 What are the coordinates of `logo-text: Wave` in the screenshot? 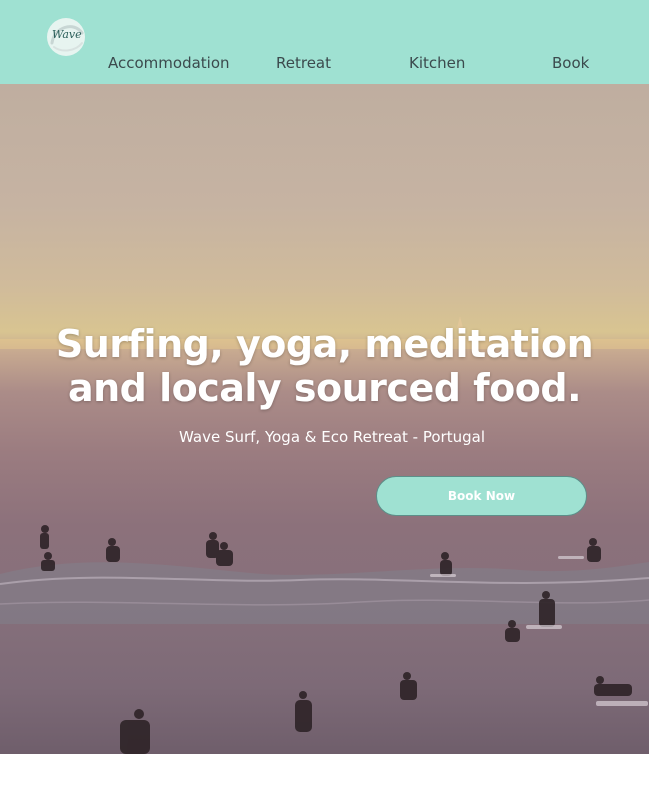 It's located at (67, 34).